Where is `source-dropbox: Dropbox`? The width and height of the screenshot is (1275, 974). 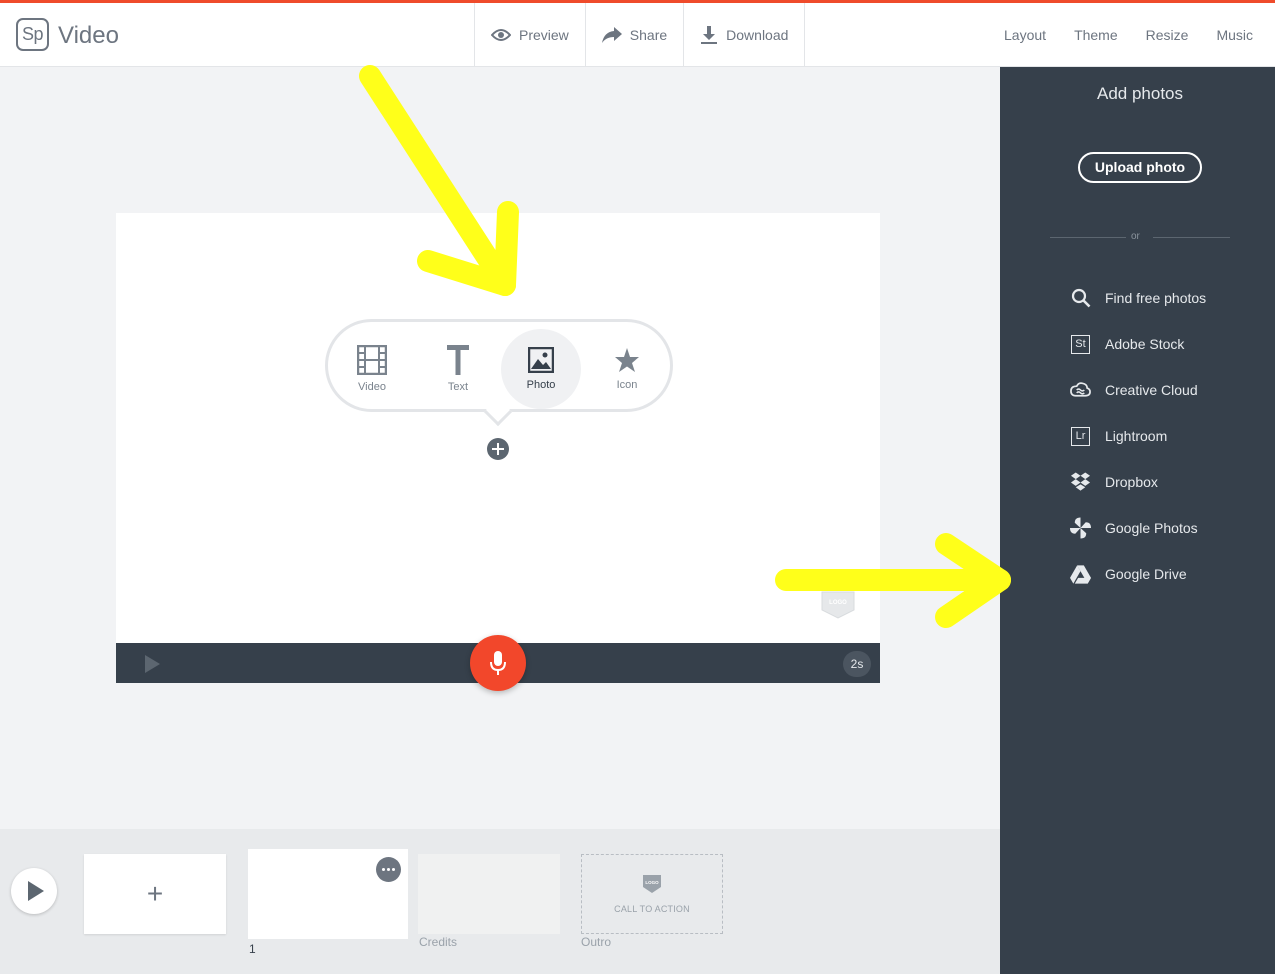
source-dropbox: Dropbox is located at coordinates (1114, 482).